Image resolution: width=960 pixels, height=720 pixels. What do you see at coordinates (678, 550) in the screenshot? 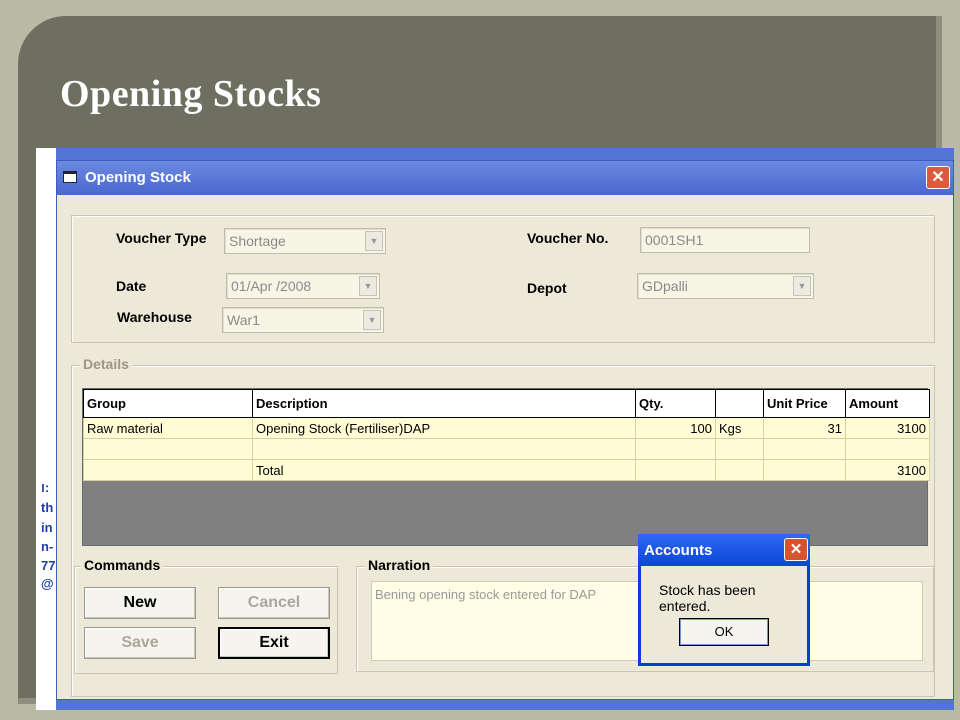
I see `dialog-title: Accounts` at bounding box center [678, 550].